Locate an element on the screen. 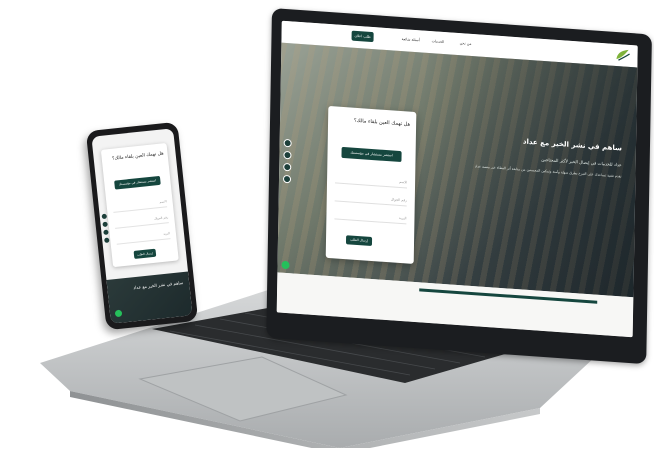 This screenshot has width=654, height=455. nav-link-services: الخدمات is located at coordinates (438, 41).